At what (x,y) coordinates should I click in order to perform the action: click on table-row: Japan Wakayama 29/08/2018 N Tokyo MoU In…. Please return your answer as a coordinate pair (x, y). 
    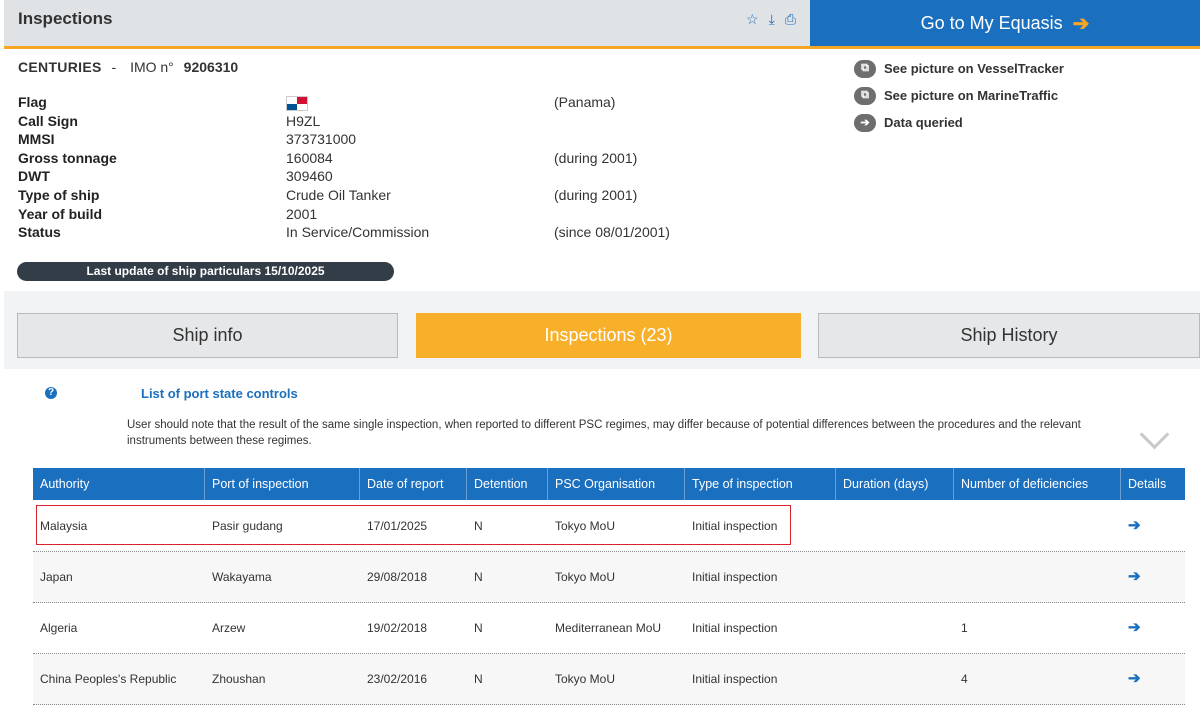
    Looking at the image, I should click on (609, 577).